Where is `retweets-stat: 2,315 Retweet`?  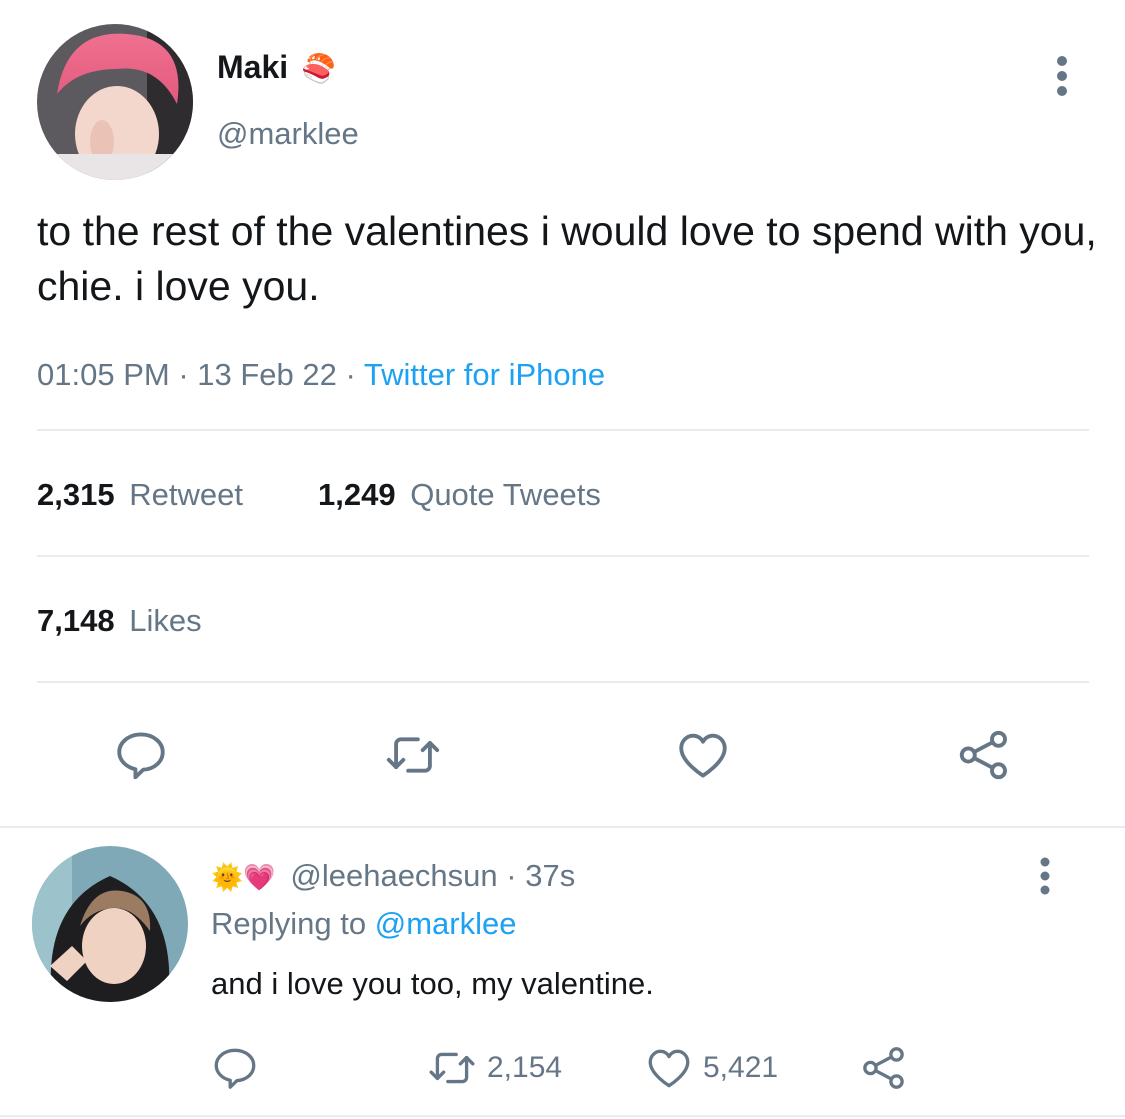 retweets-stat: 2,315 Retweet is located at coordinates (140, 495).